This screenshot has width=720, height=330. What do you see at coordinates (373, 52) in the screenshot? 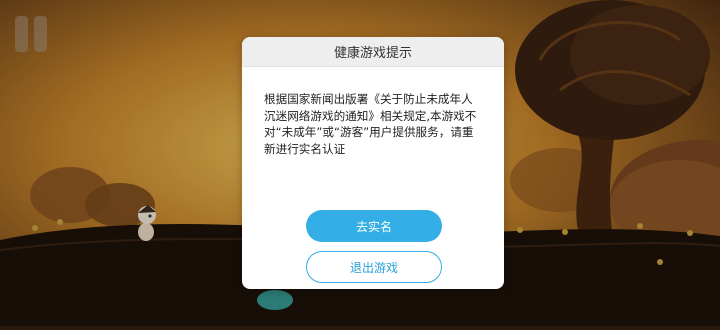
I see `dialog-title: 健康游戏提示` at bounding box center [373, 52].